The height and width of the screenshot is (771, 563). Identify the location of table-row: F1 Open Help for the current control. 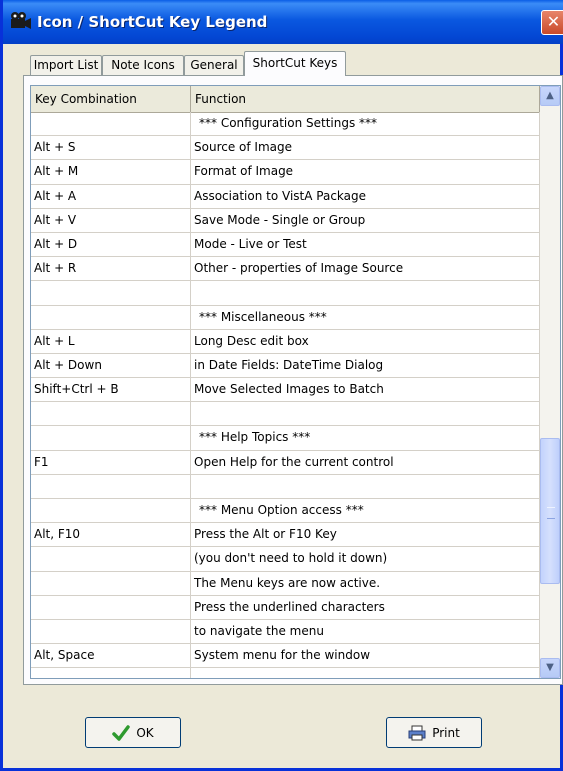
(285, 462).